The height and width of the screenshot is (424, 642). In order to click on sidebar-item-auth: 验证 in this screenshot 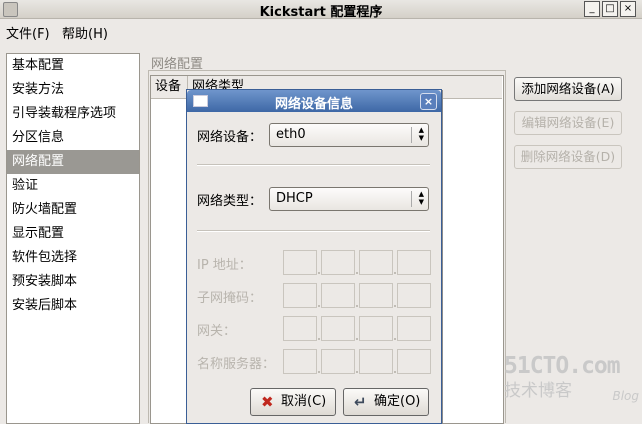, I will do `click(73, 186)`.